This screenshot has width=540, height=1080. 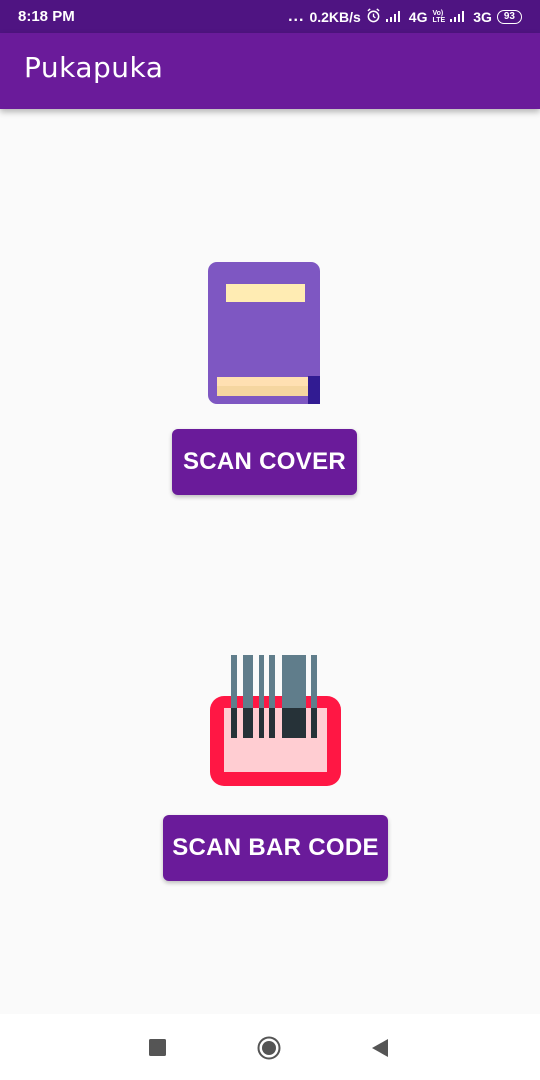 I want to click on volte-indicator: Vo) LTE, so click(x=438, y=17).